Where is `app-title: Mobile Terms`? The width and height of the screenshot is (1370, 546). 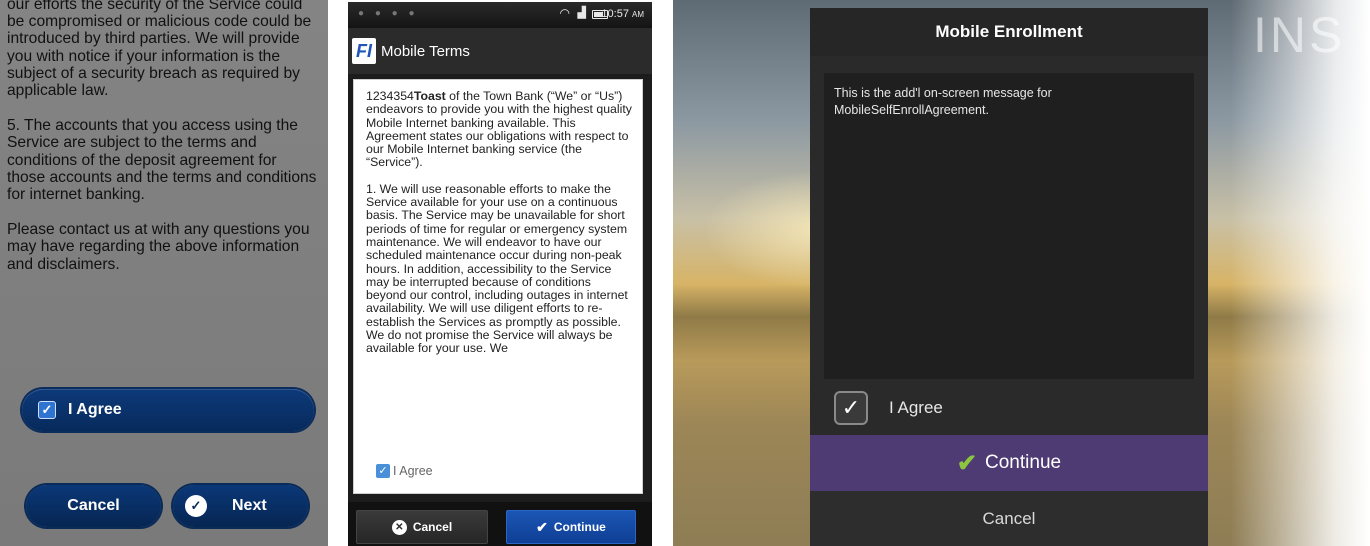 app-title: Mobile Terms is located at coordinates (425, 51).